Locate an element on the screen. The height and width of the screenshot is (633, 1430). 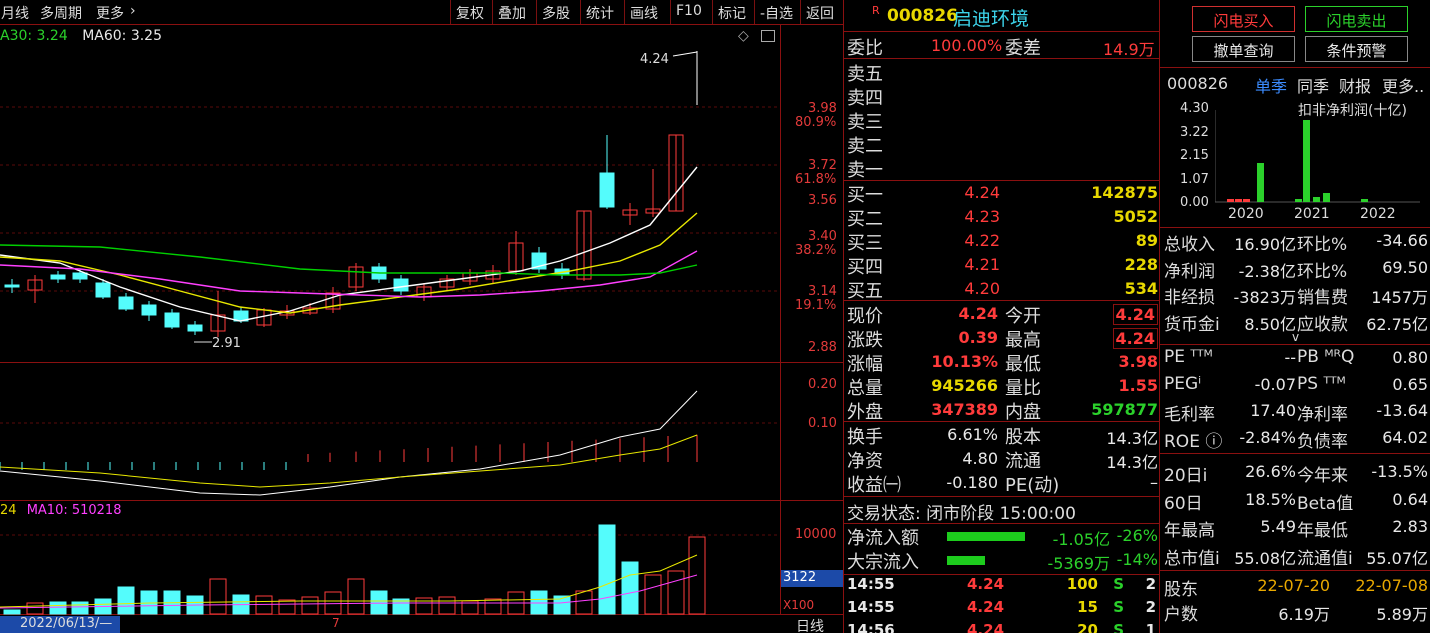
money-flow-row: 净流入额 -1.05亿 -26% is located at coordinates (1002, 536).